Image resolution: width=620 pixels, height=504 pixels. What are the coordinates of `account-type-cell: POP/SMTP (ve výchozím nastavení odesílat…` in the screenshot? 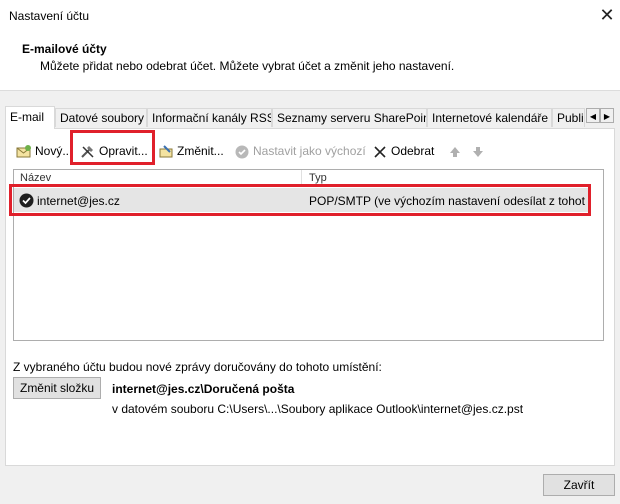 It's located at (447, 201).